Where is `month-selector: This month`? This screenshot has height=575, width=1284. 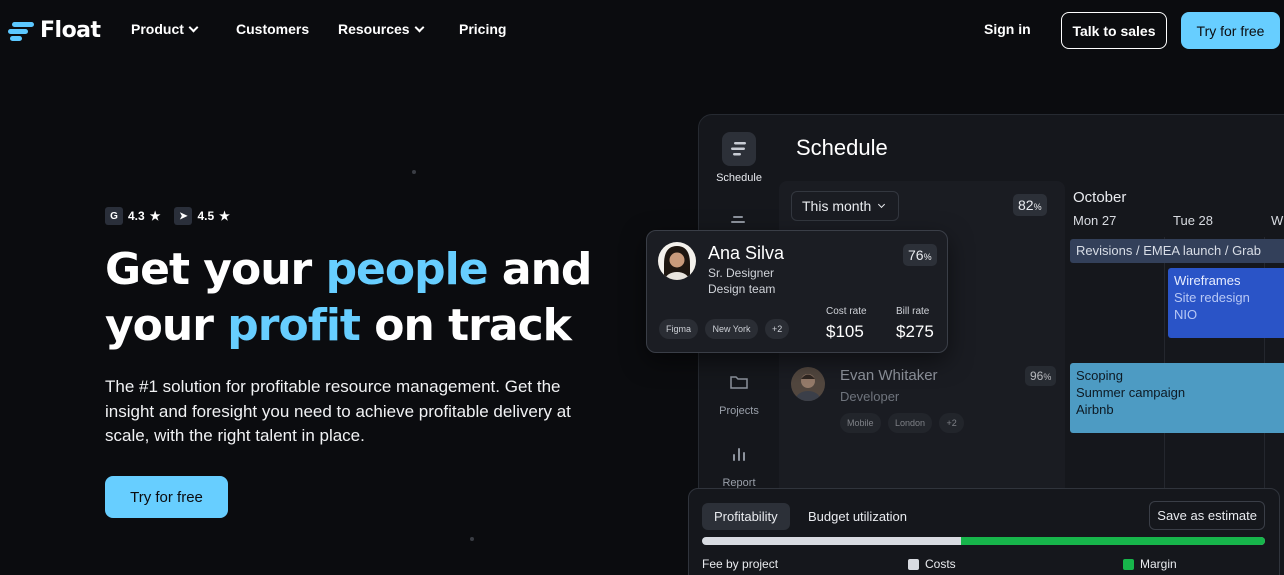
month-selector: This month is located at coordinates (845, 206).